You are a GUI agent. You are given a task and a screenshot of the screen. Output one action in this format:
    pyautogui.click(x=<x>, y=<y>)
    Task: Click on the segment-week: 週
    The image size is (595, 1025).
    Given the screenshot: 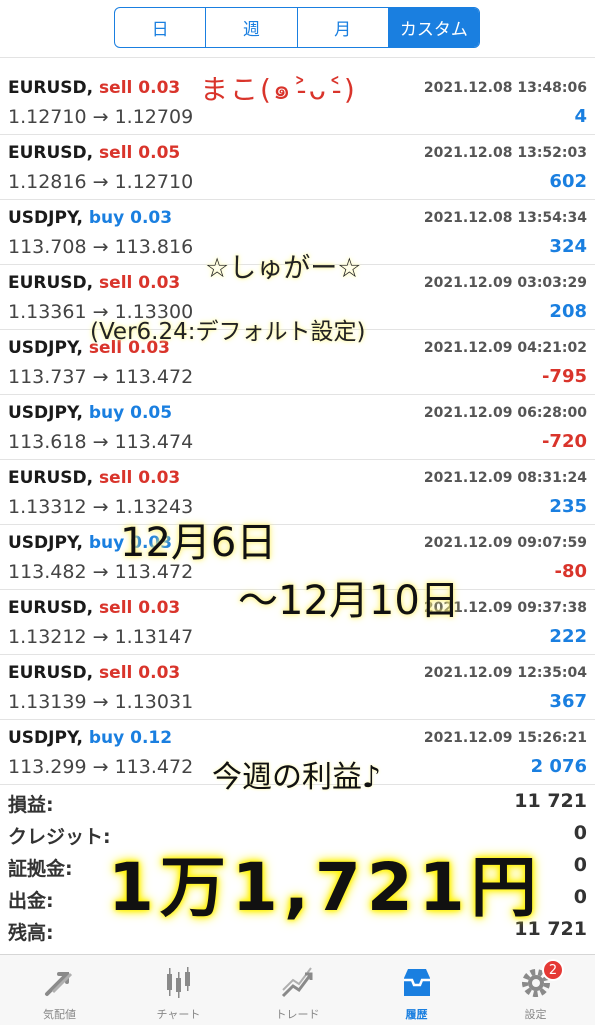 What is the action you would take?
    pyautogui.click(x=252, y=27)
    